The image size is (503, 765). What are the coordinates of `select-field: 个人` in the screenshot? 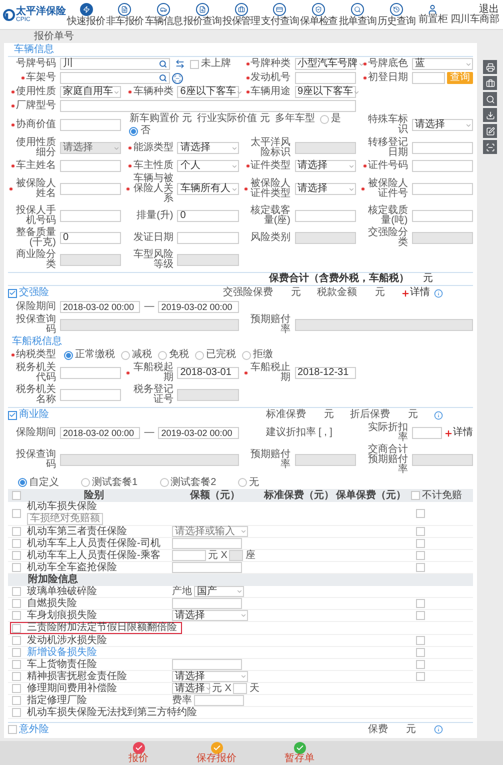 It's located at (207, 166).